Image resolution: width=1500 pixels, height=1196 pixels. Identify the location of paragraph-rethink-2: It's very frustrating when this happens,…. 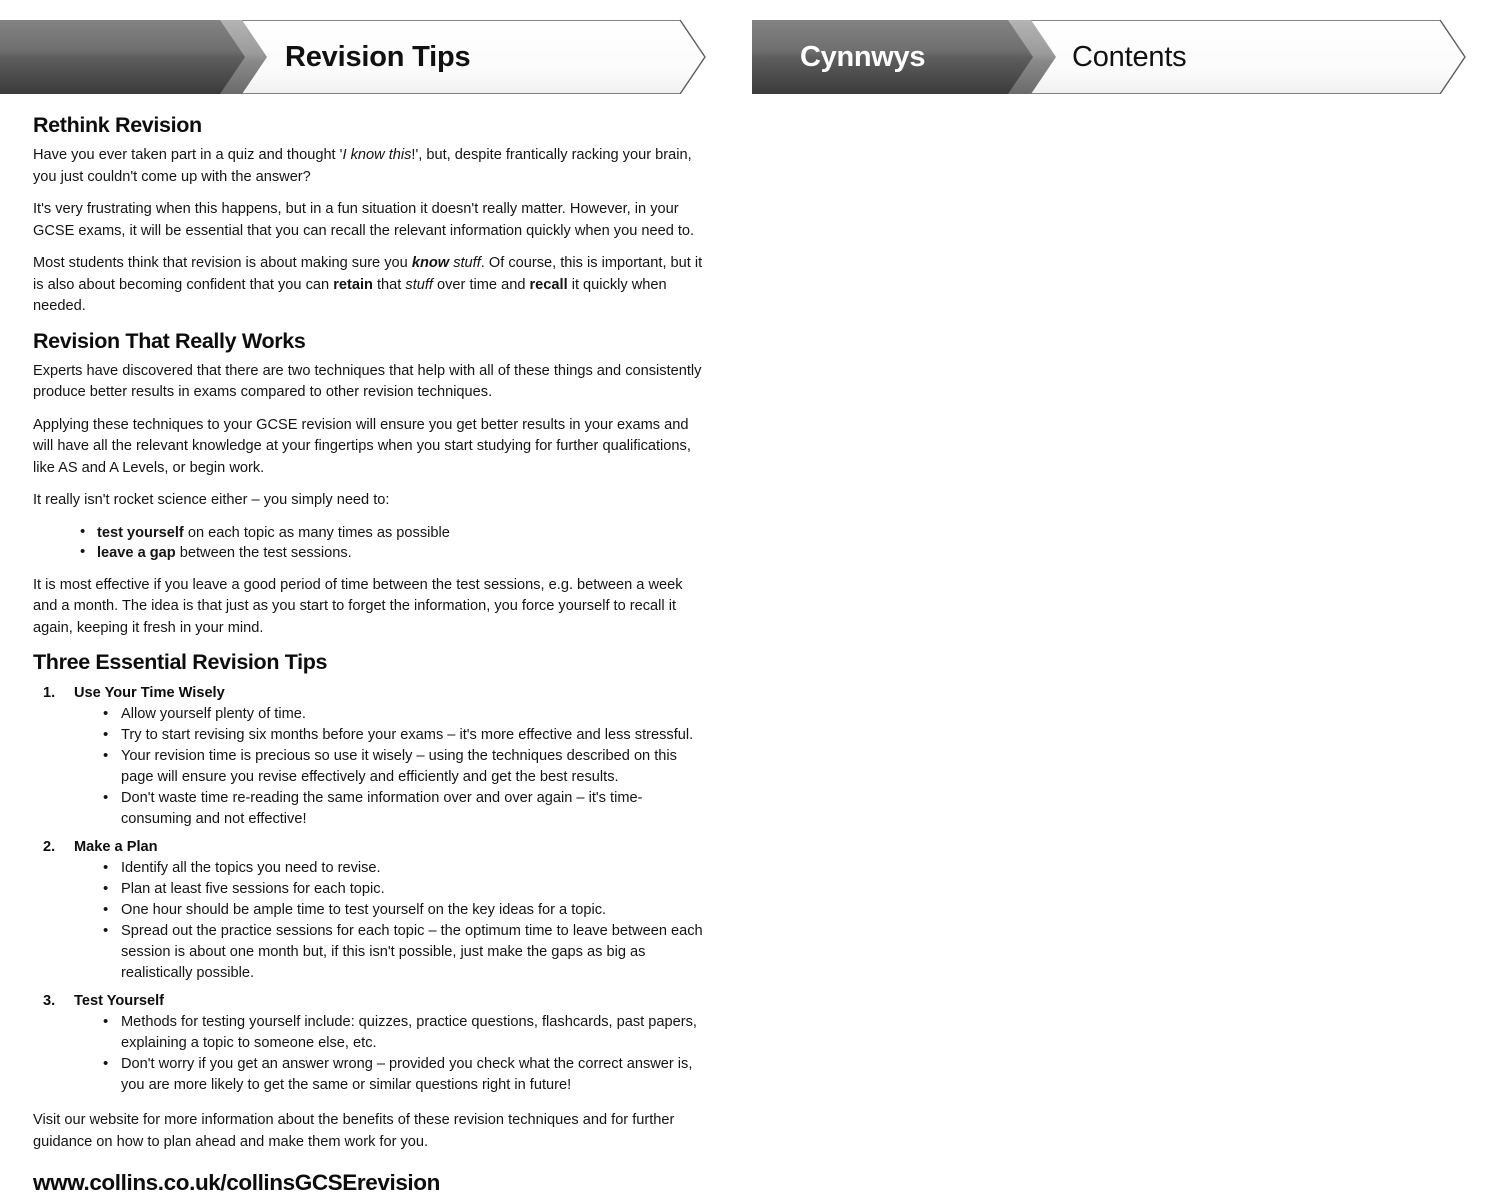
(364, 220).